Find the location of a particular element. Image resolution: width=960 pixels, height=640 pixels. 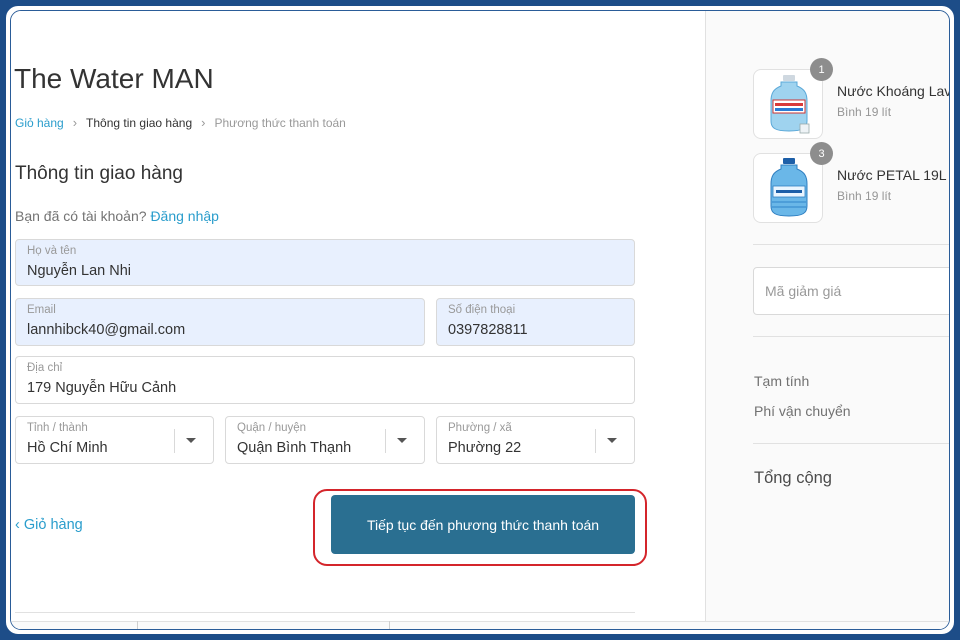

continue-to-payment-button: Tiếp tục đến phương thức thanh toán is located at coordinates (483, 524).